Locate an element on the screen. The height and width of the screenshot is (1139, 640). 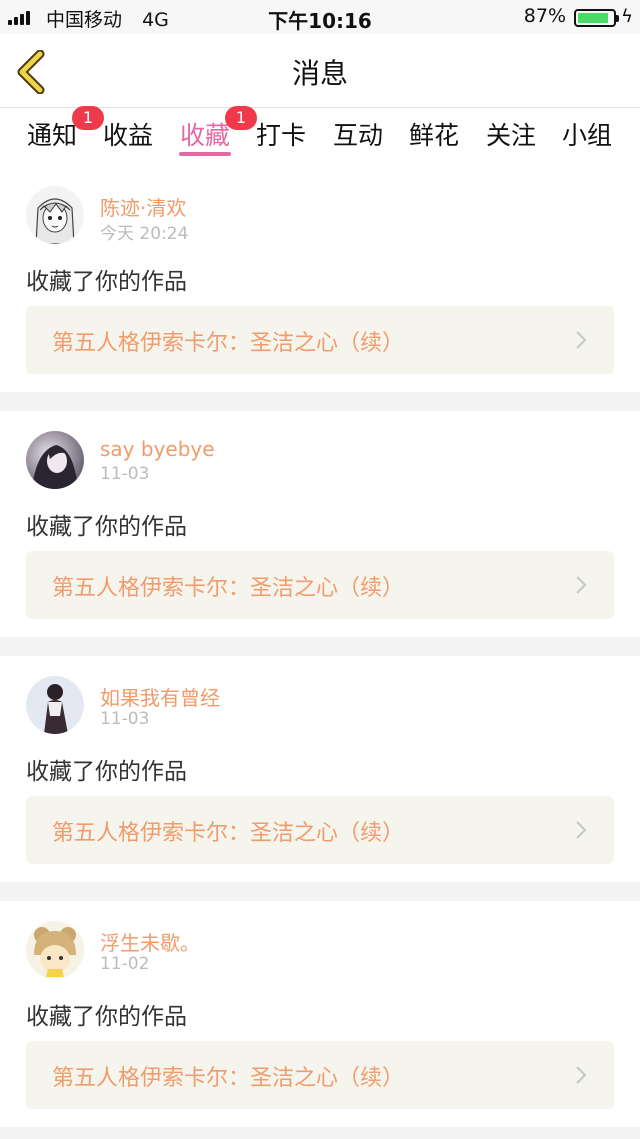
user-name: 浮生未歇。 is located at coordinates (150, 941).